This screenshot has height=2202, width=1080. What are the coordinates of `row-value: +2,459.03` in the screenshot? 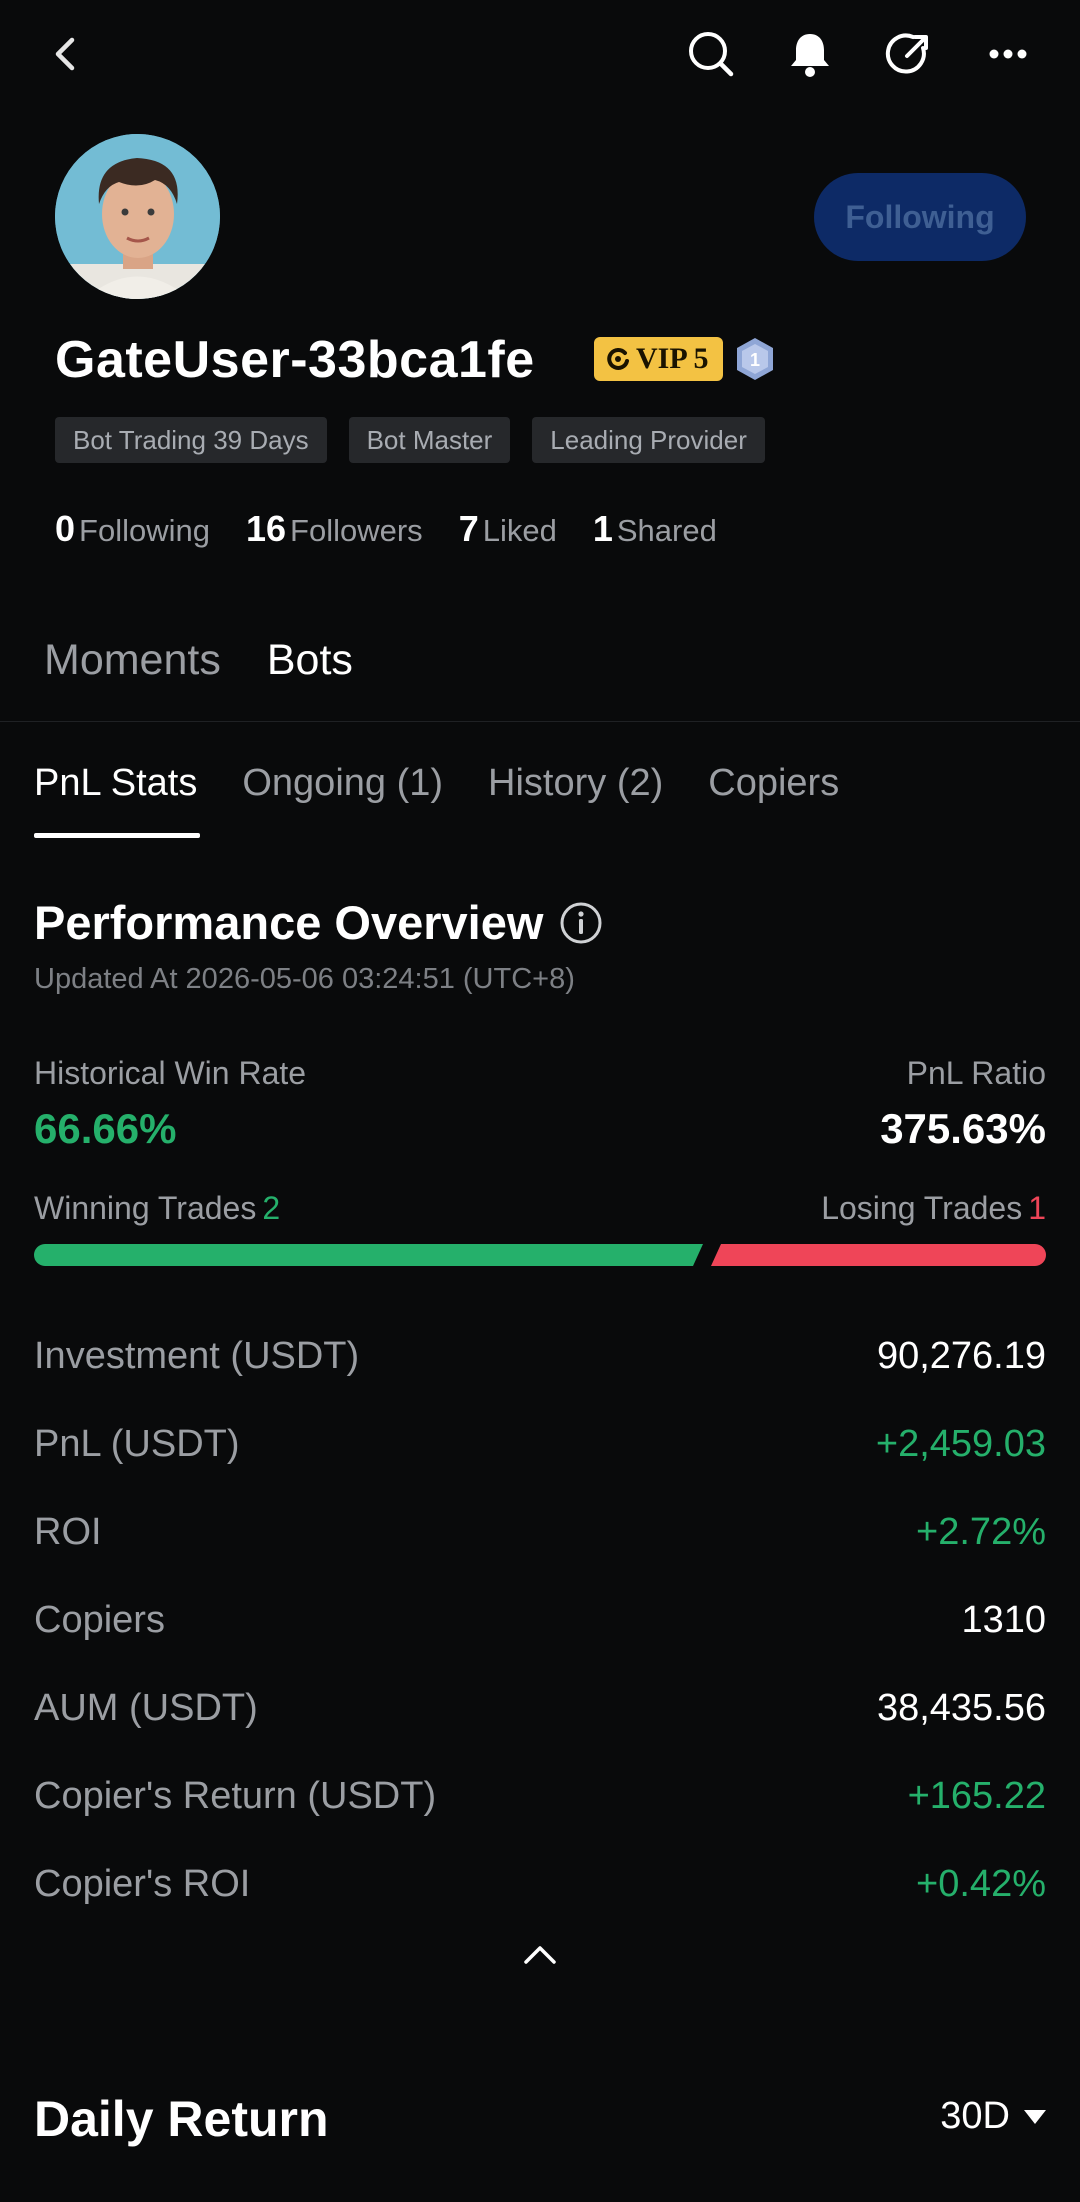 It's located at (960, 1443).